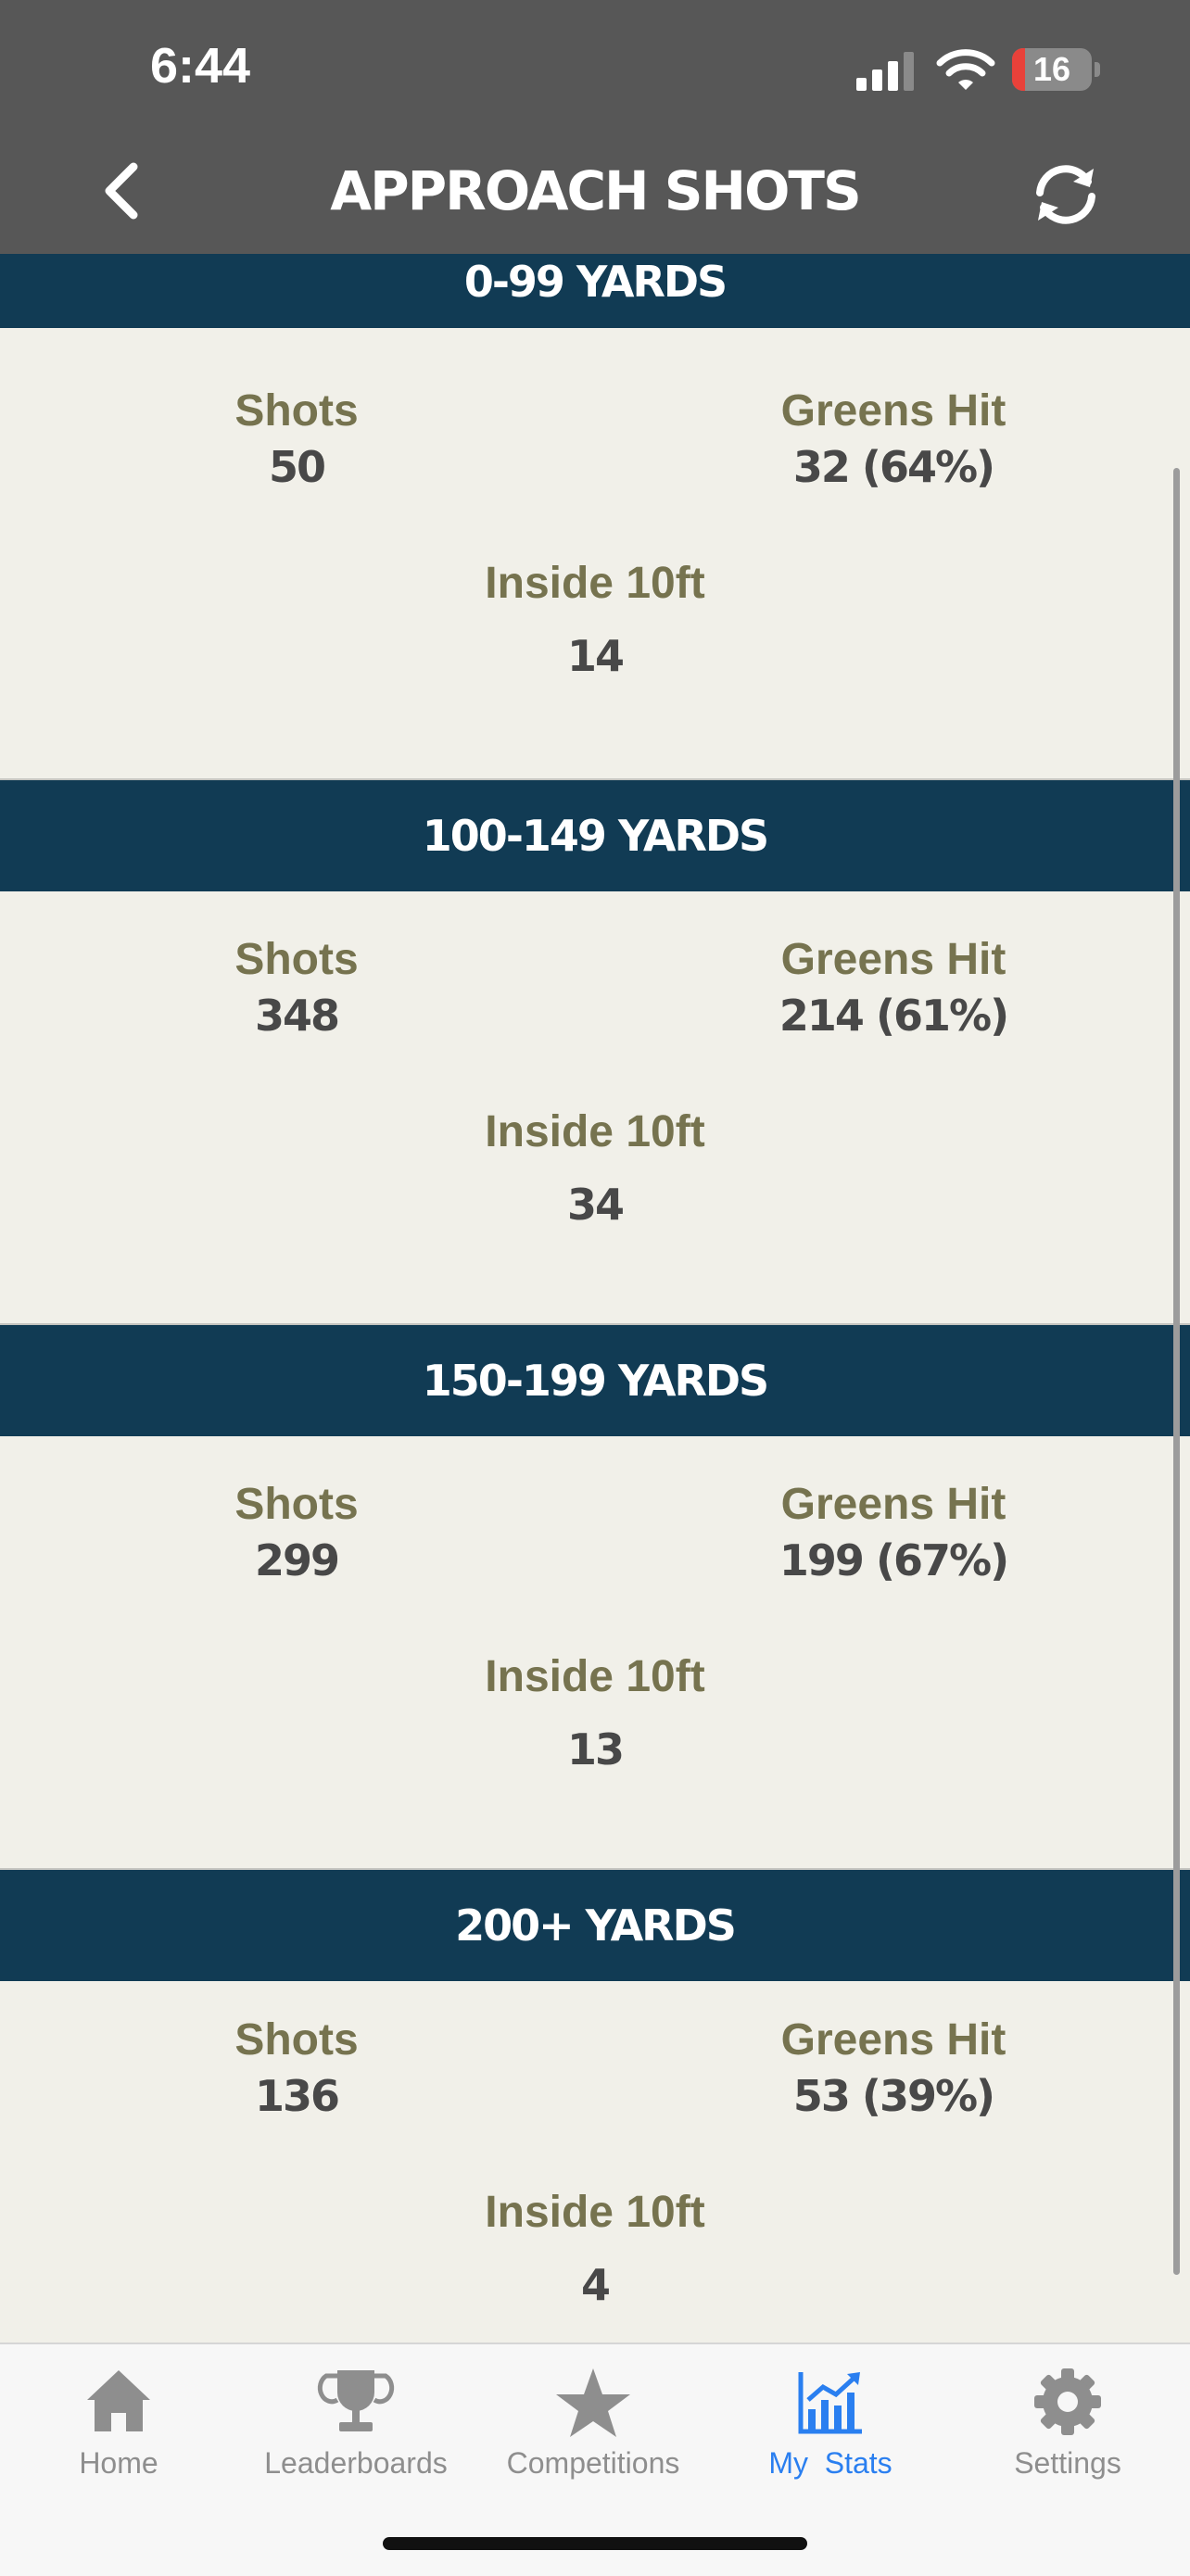 The width and height of the screenshot is (1190, 2576). What do you see at coordinates (595, 2249) in the screenshot?
I see `inside-10ft-stat: Inside 10ft 4` at bounding box center [595, 2249].